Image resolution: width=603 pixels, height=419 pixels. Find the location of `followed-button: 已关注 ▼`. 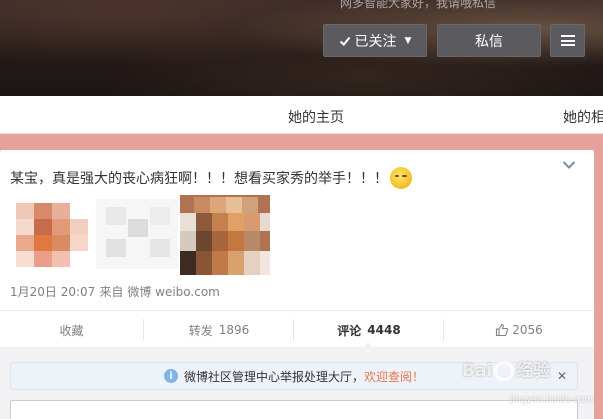

followed-button: 已关注 ▼ is located at coordinates (375, 40).